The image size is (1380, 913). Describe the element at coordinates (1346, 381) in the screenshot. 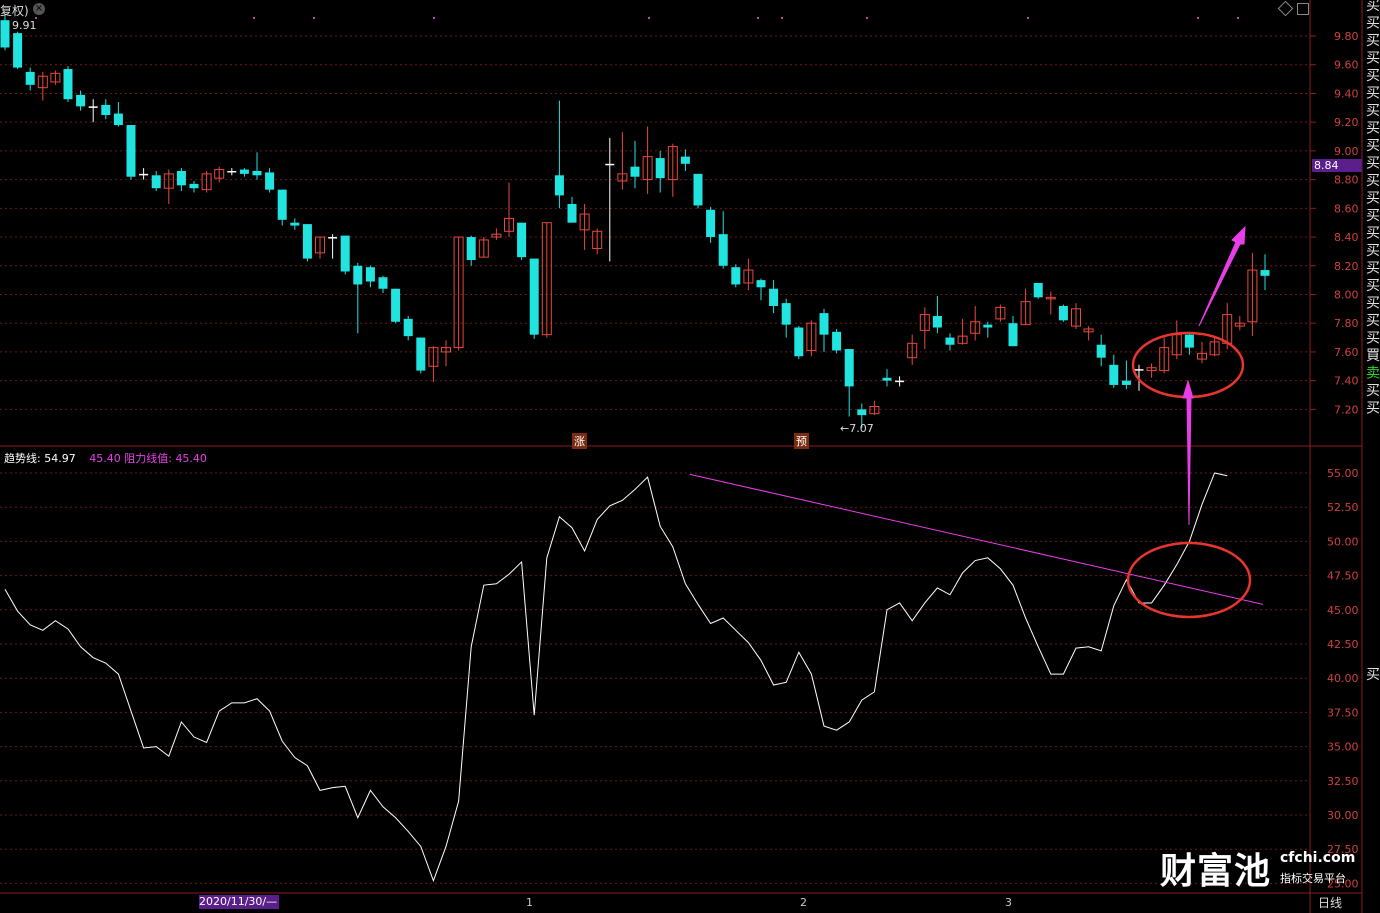

I see `price-tick-label: 7.40` at that location.